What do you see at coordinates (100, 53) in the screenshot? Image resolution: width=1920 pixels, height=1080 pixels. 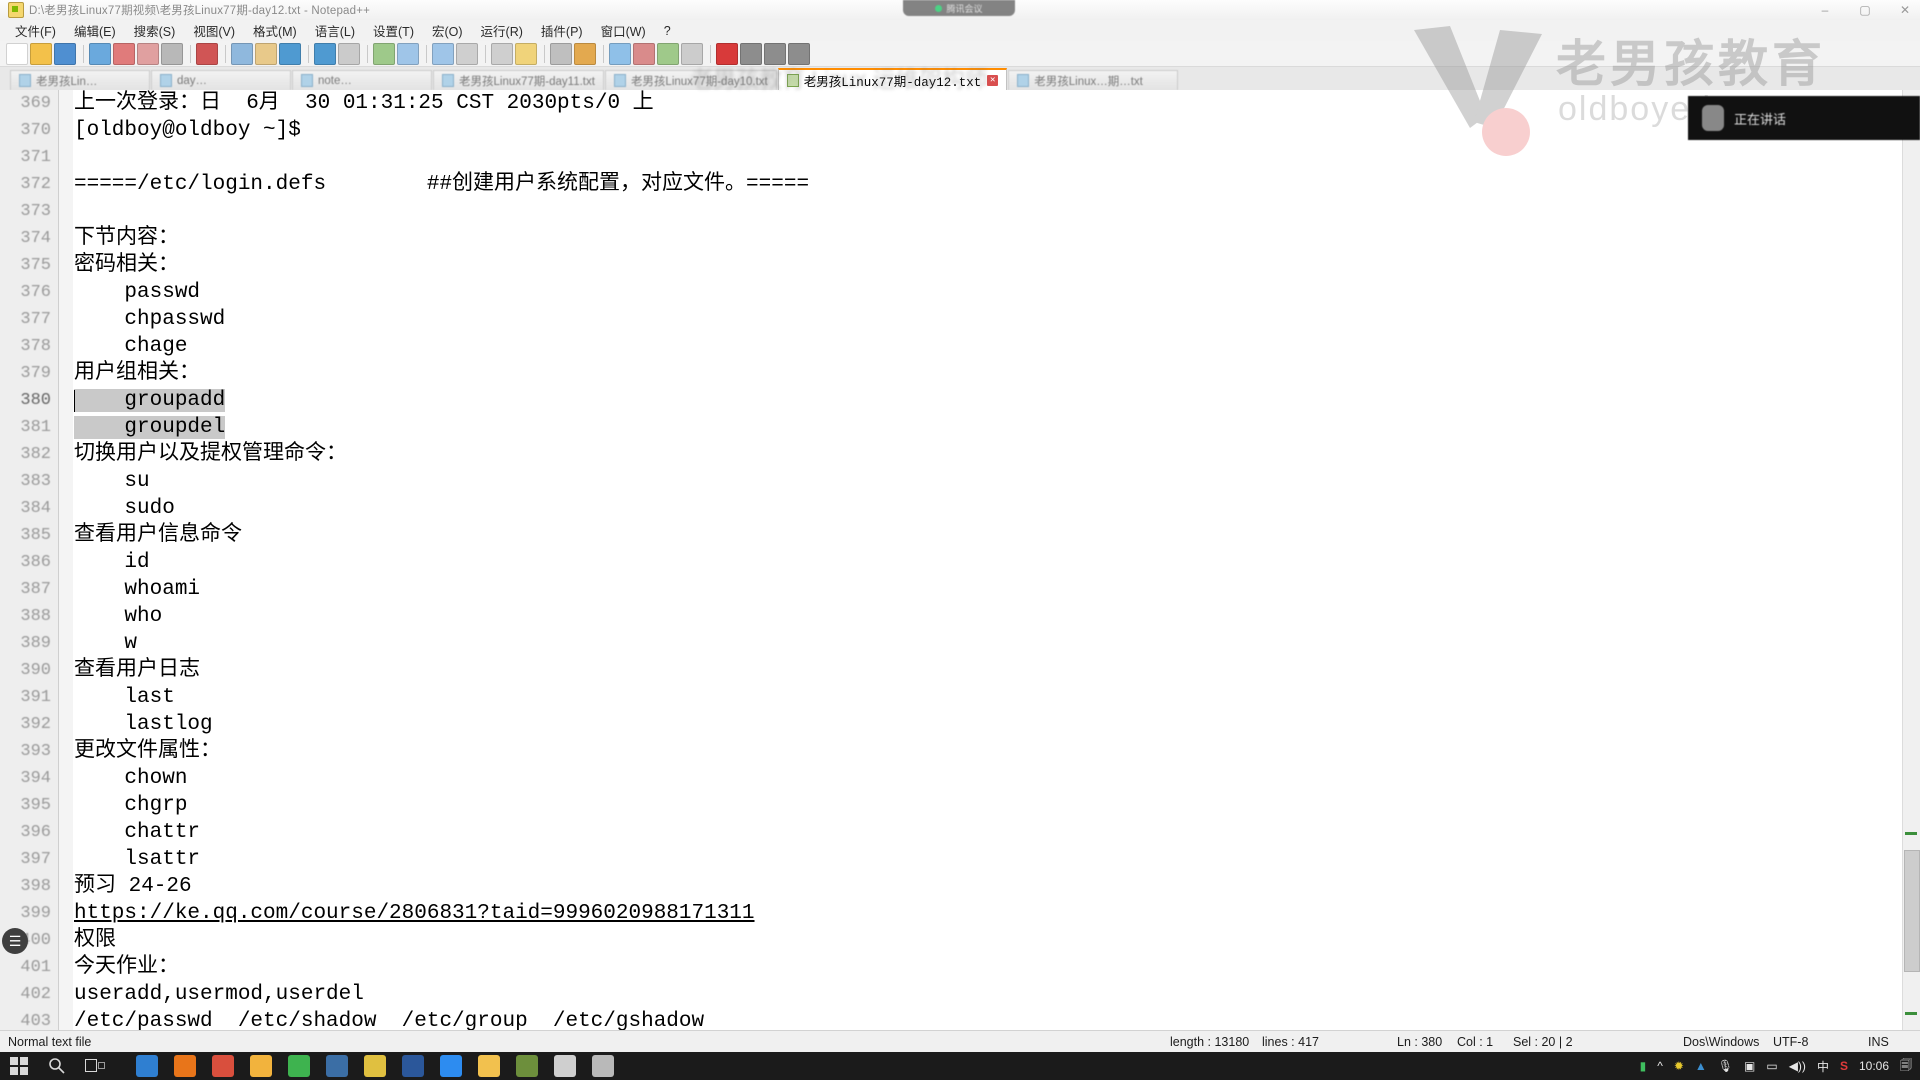 I see `save-all-icon` at bounding box center [100, 53].